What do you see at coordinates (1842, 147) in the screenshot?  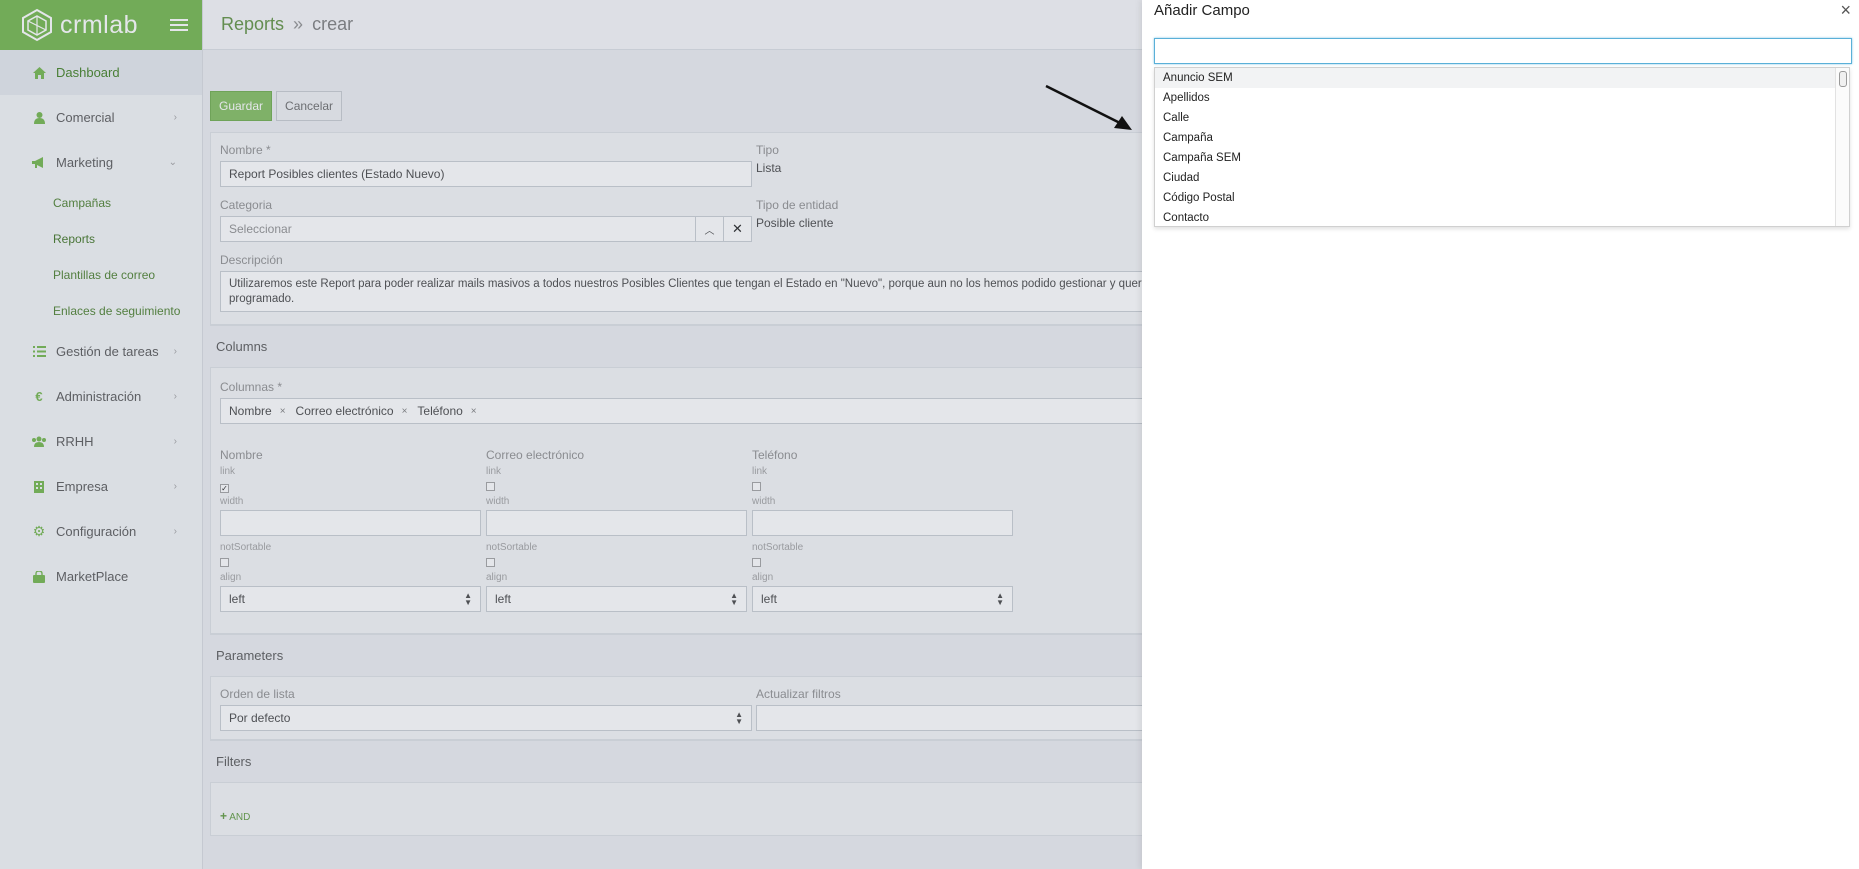 I see `dropdown-scrollbar` at bounding box center [1842, 147].